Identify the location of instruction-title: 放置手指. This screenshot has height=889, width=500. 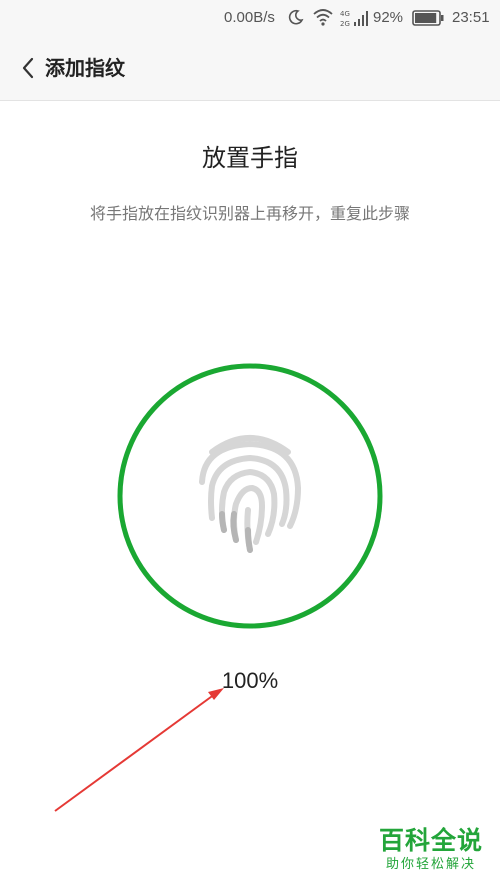
(250, 158).